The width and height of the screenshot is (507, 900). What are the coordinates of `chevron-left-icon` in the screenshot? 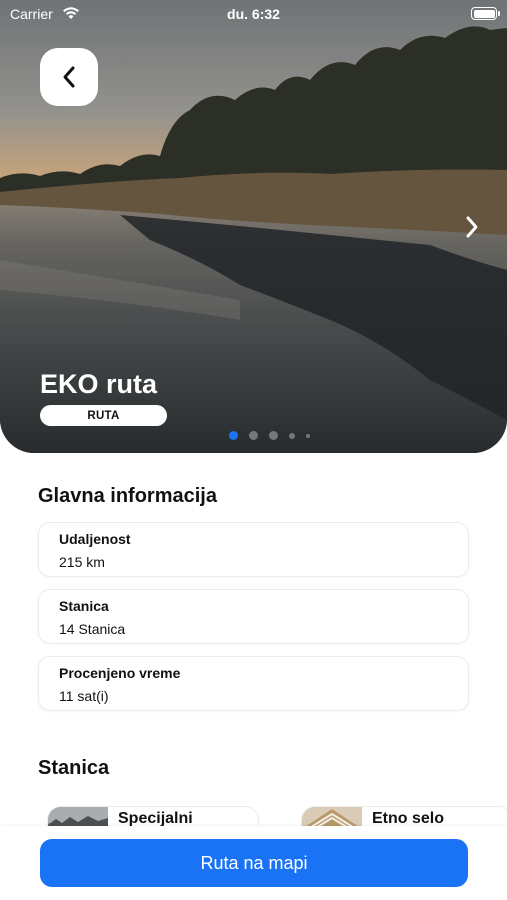 It's located at (69, 77).